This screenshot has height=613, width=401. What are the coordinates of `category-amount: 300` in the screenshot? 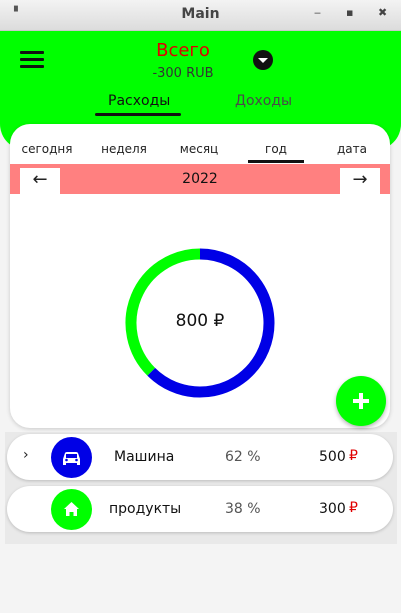 It's located at (332, 509).